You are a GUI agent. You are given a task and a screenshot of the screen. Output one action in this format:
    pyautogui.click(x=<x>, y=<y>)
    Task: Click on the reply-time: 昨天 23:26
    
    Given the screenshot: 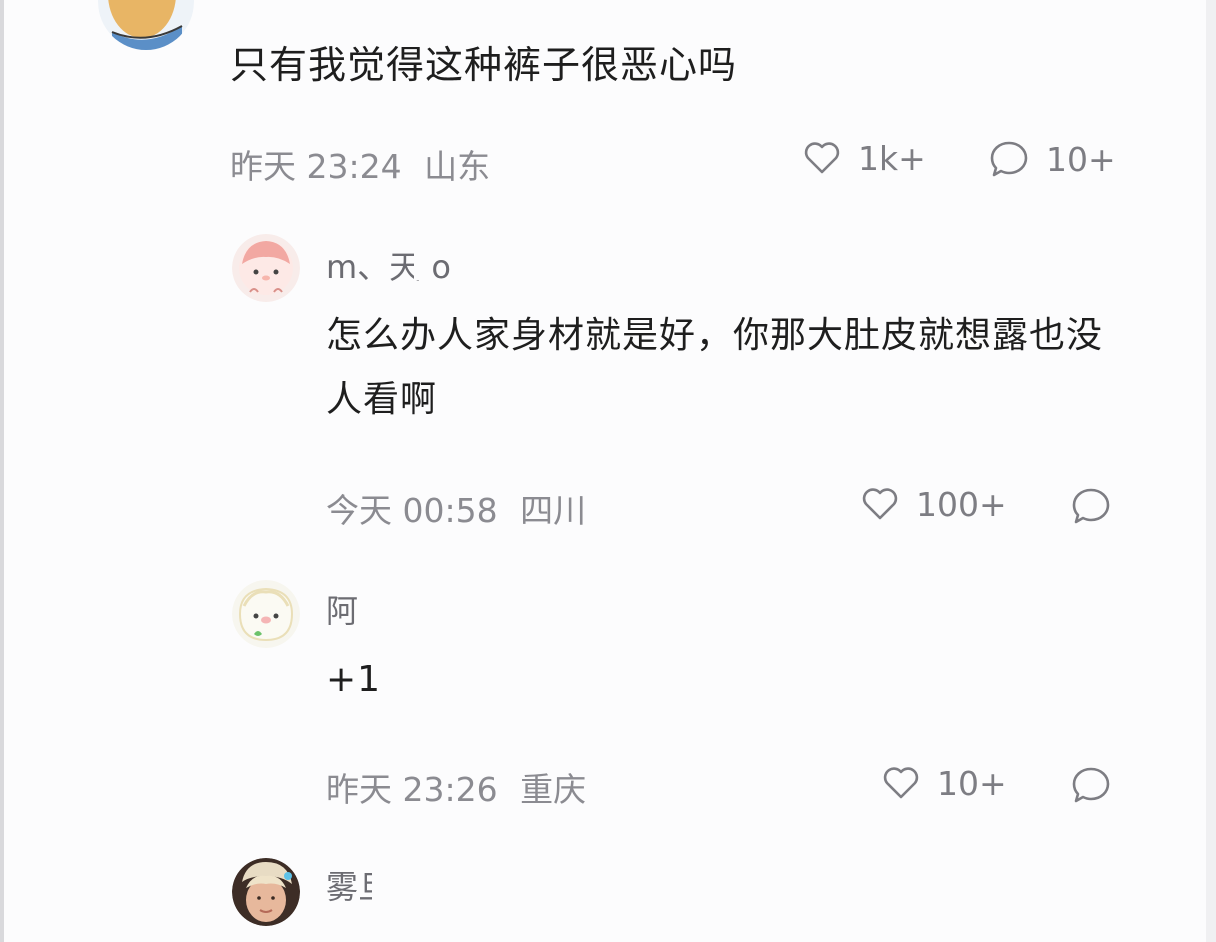 What is the action you would take?
    pyautogui.click(x=412, y=789)
    